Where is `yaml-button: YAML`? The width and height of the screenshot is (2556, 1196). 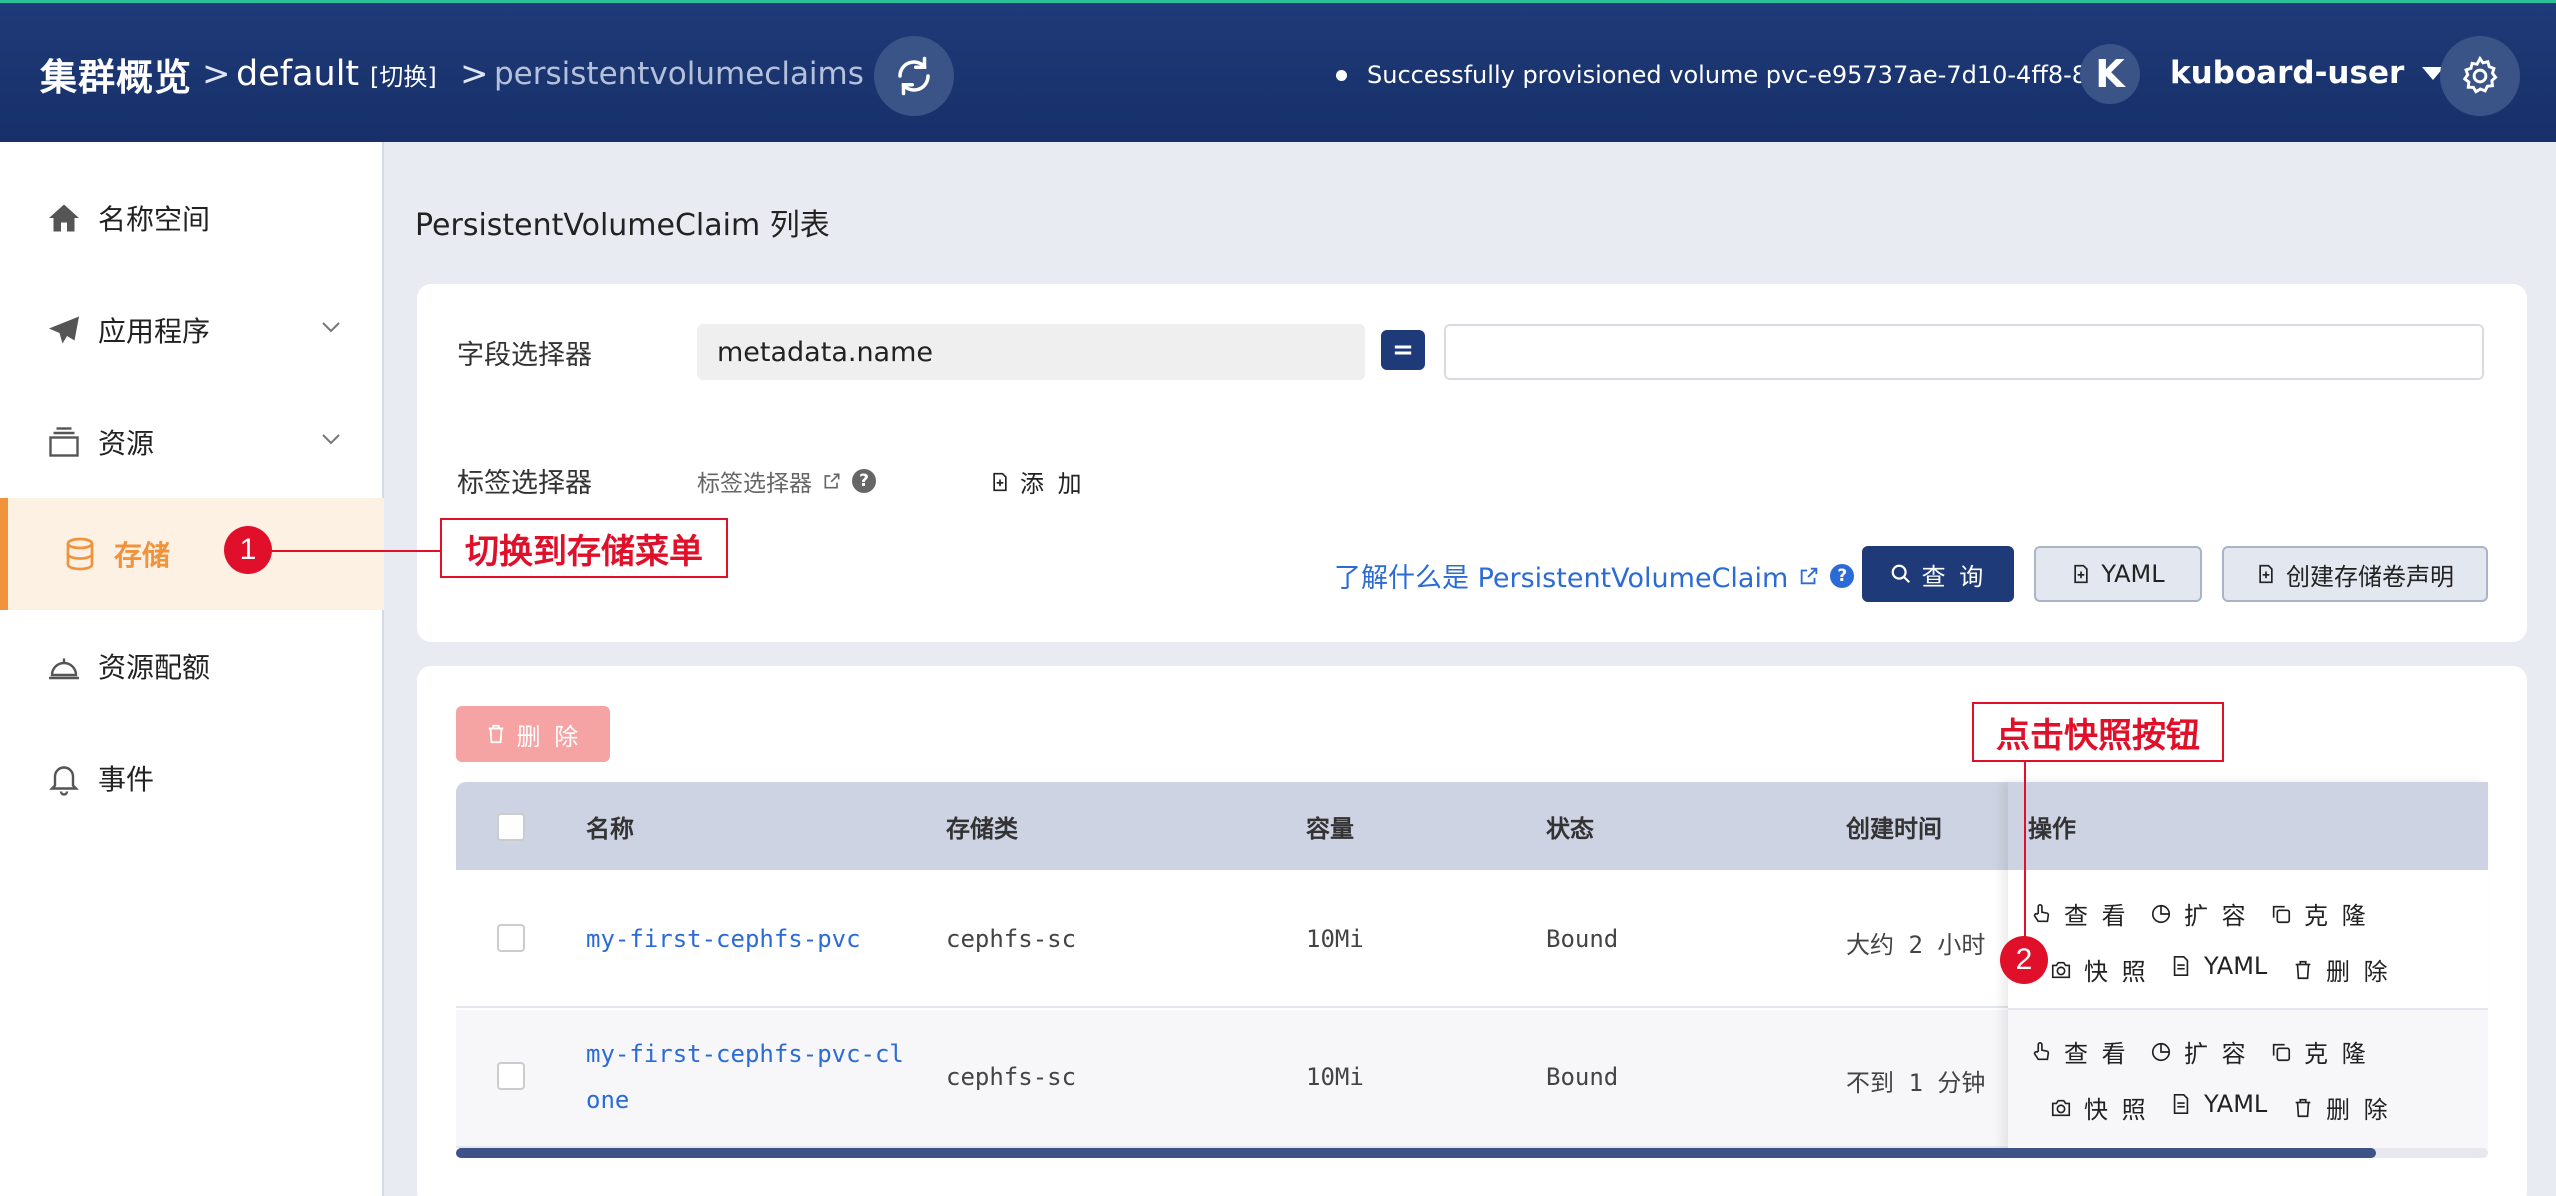 yaml-button: YAML is located at coordinates (2118, 574).